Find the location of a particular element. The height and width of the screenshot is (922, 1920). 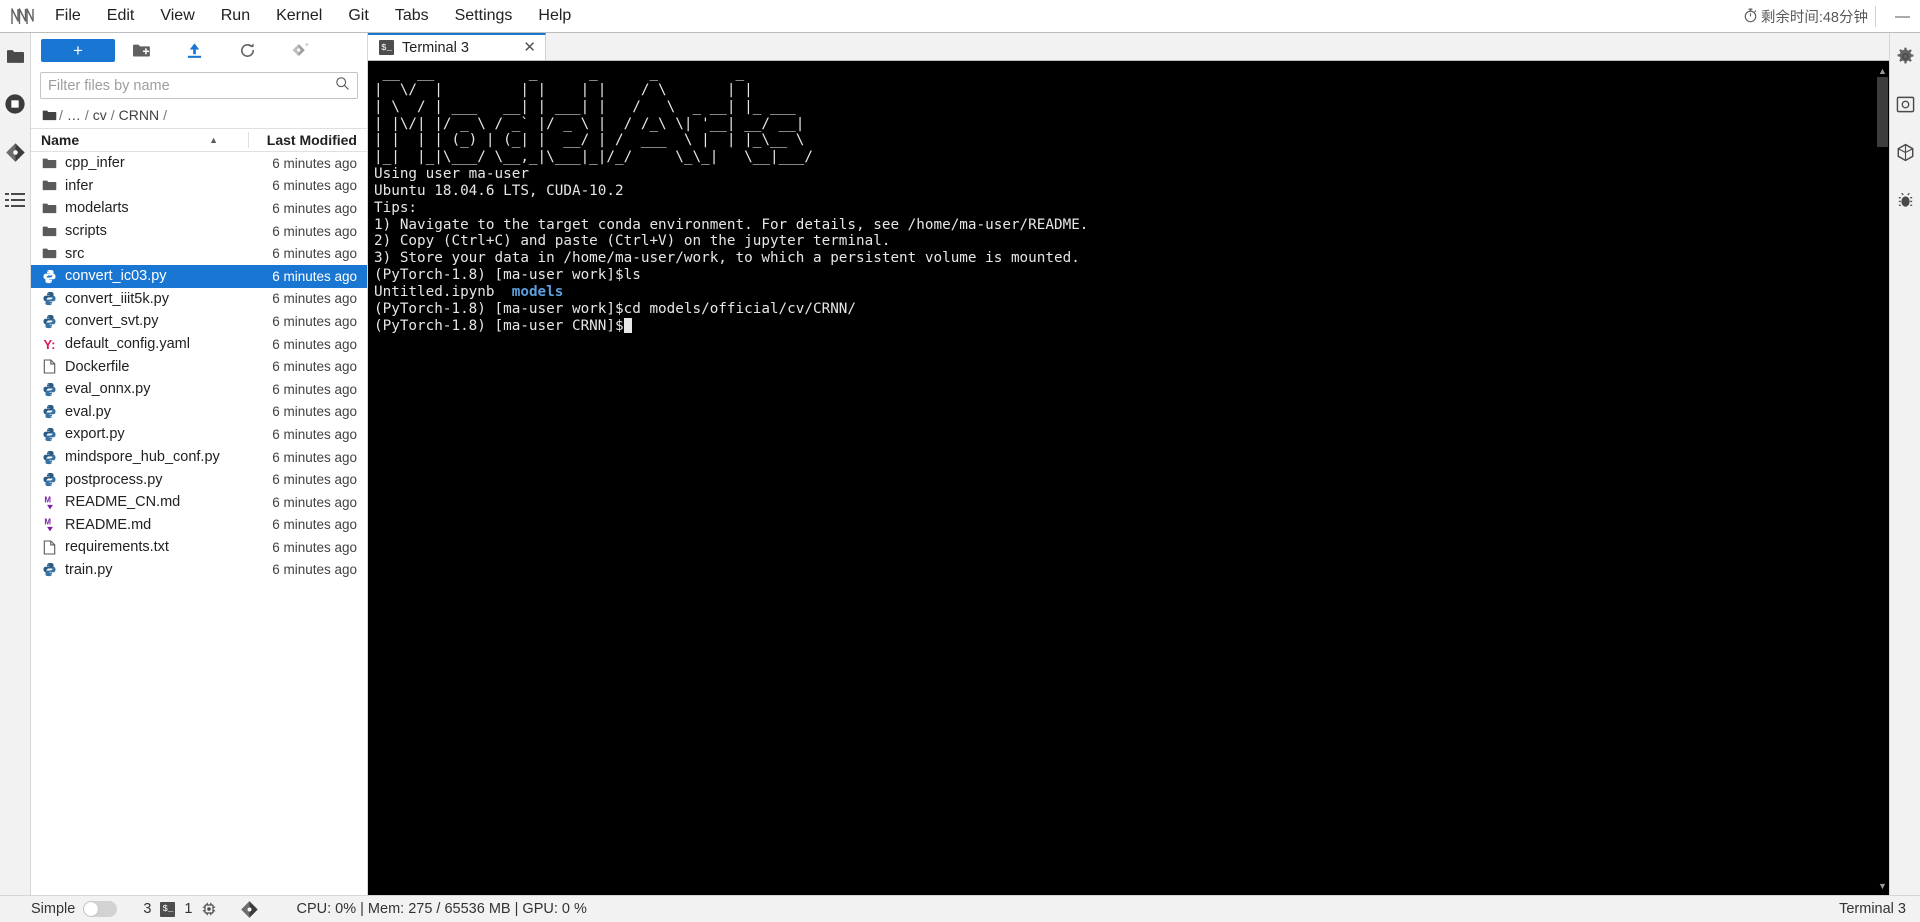

right-sidebar-rail is located at coordinates (1904, 464).